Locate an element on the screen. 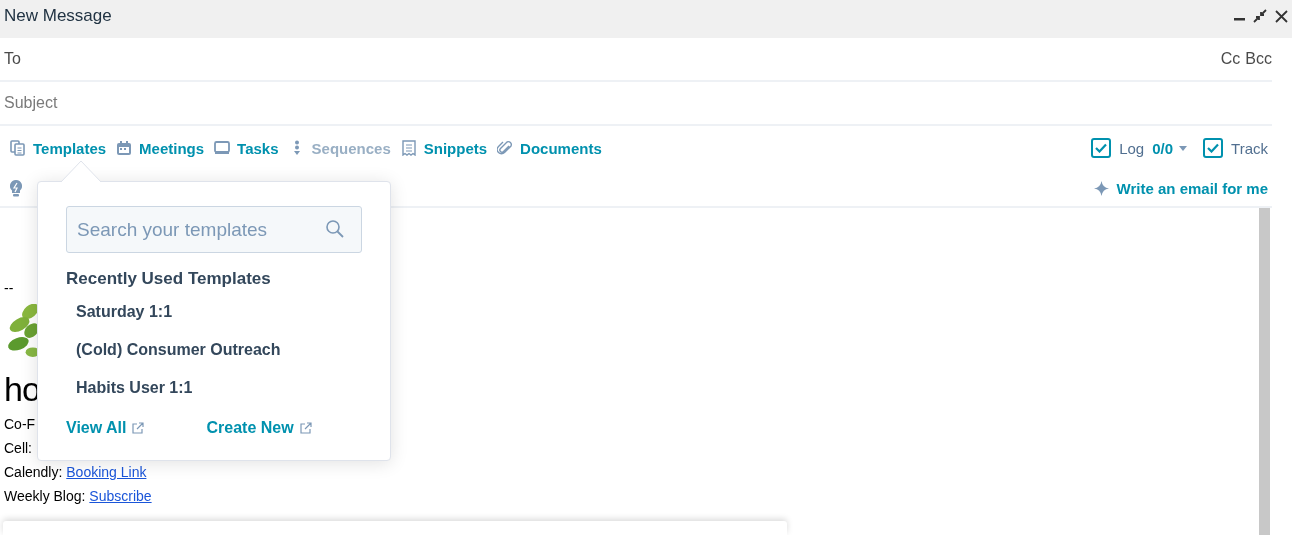 The width and height of the screenshot is (1292, 535). receipt-icon is located at coordinates (408, 148).